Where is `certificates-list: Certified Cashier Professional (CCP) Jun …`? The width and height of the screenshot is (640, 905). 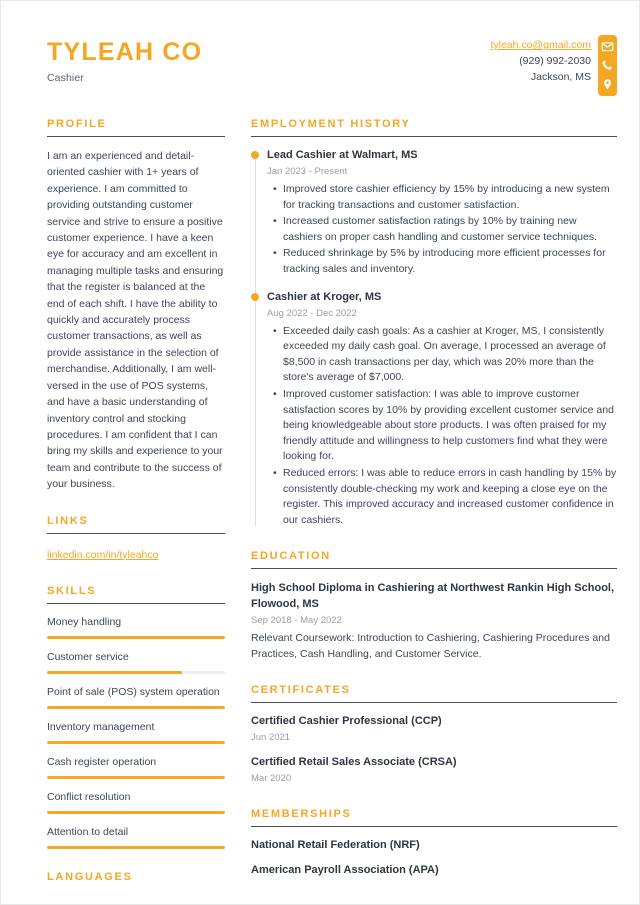
certificates-list: Certified Cashier Professional (CCP) Jun … is located at coordinates (434, 750).